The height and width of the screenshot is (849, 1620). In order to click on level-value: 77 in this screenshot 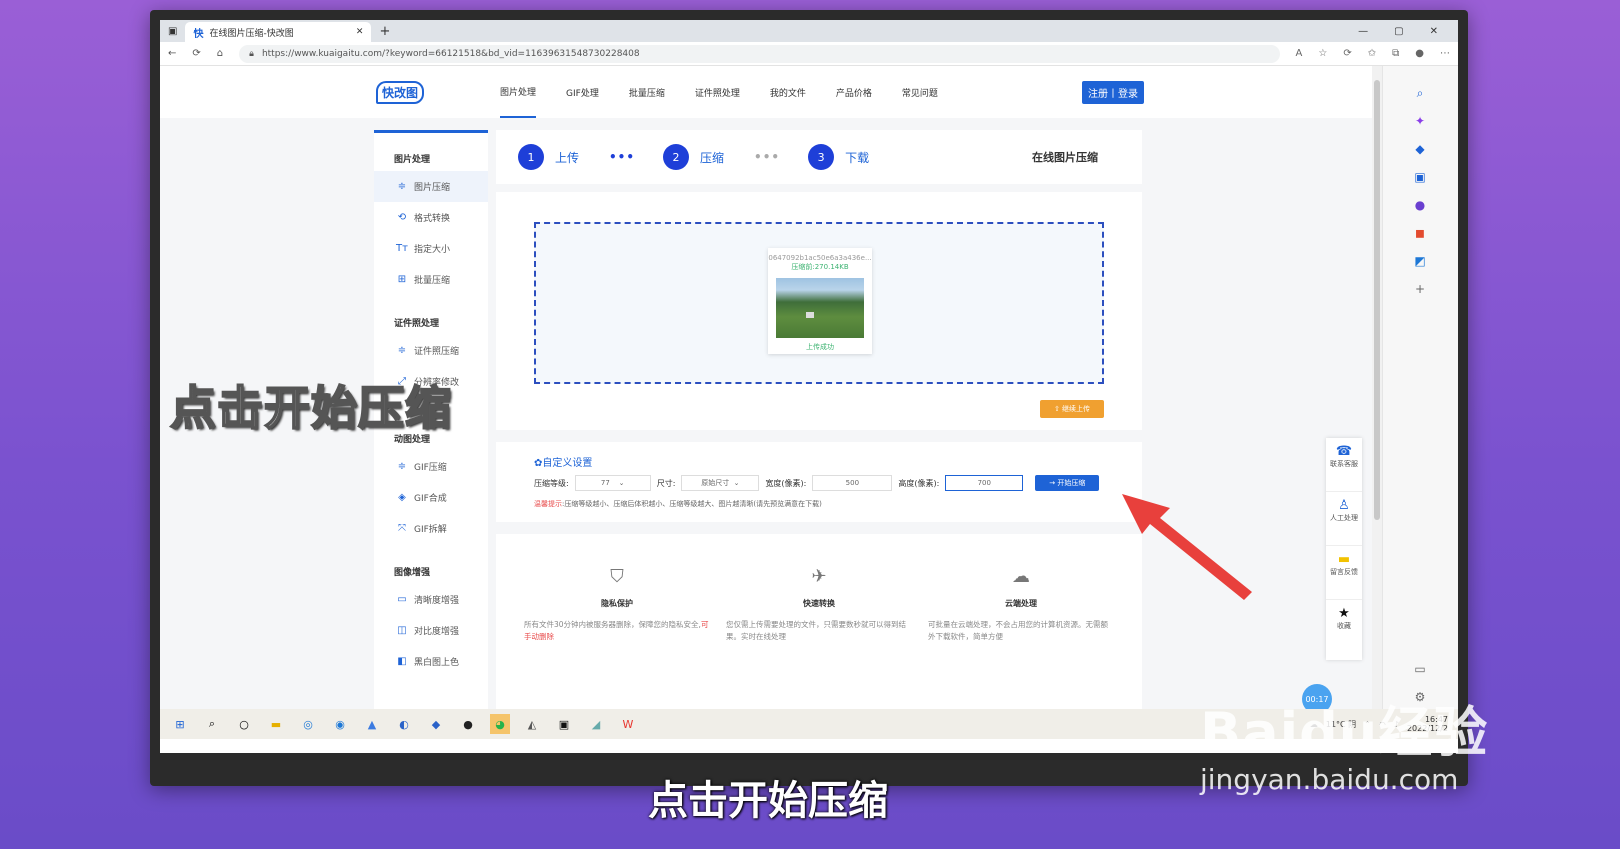, I will do `click(605, 483)`.